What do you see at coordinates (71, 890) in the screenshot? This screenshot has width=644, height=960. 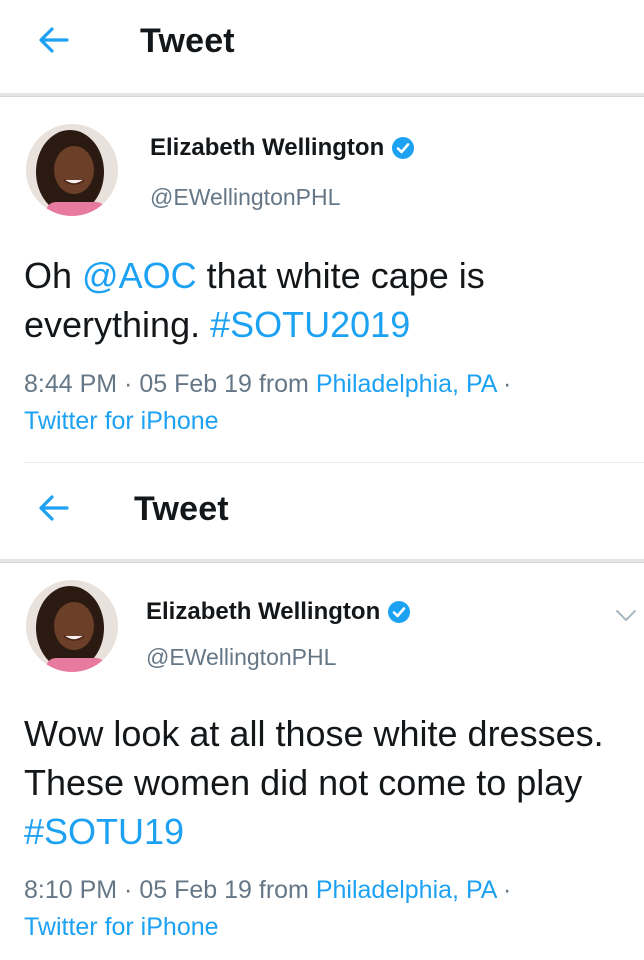 I see `tweet-time: 8:10 PM` at bounding box center [71, 890].